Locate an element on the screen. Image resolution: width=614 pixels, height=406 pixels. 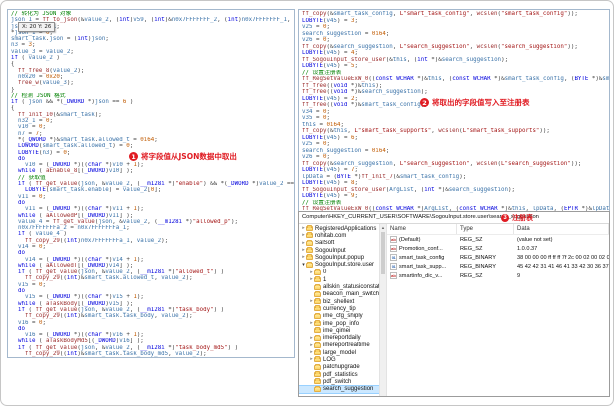
annotation-extract-json: 1 将字段值从JSON数据中取出 is located at coordinates (183, 156).